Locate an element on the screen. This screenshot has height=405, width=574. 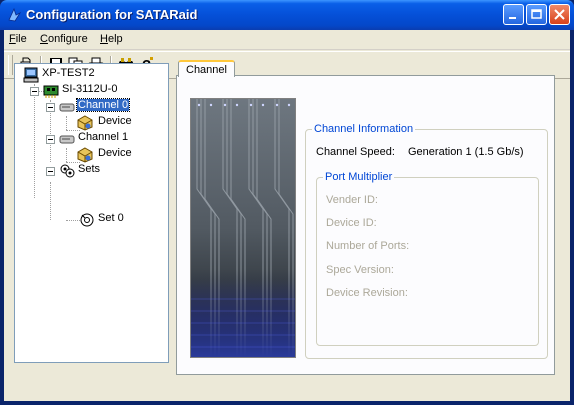
maximize-button is located at coordinates (536, 14).